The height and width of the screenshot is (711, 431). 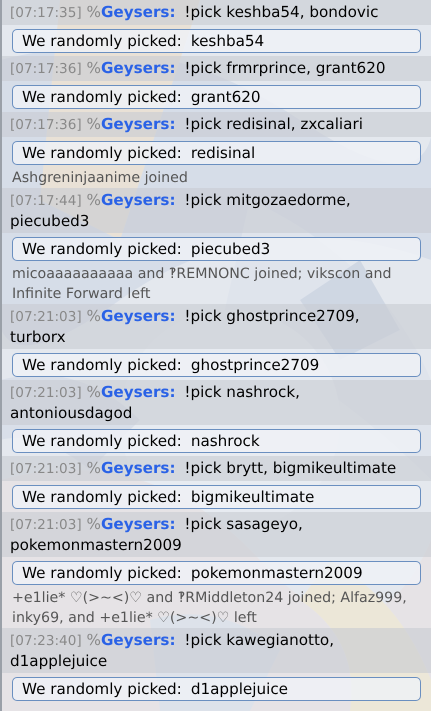 I want to click on result-value: d1applejuice, so click(x=239, y=689).